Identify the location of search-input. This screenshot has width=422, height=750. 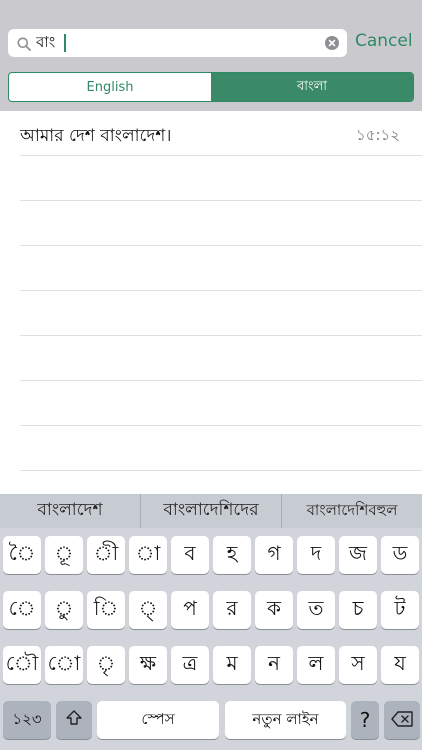
(178, 43).